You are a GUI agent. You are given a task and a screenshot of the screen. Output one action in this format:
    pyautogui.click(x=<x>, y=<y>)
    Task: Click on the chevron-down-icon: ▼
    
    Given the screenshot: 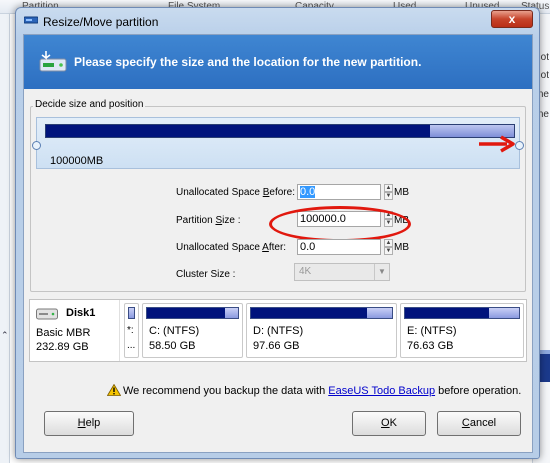 What is the action you would take?
    pyautogui.click(x=381, y=272)
    